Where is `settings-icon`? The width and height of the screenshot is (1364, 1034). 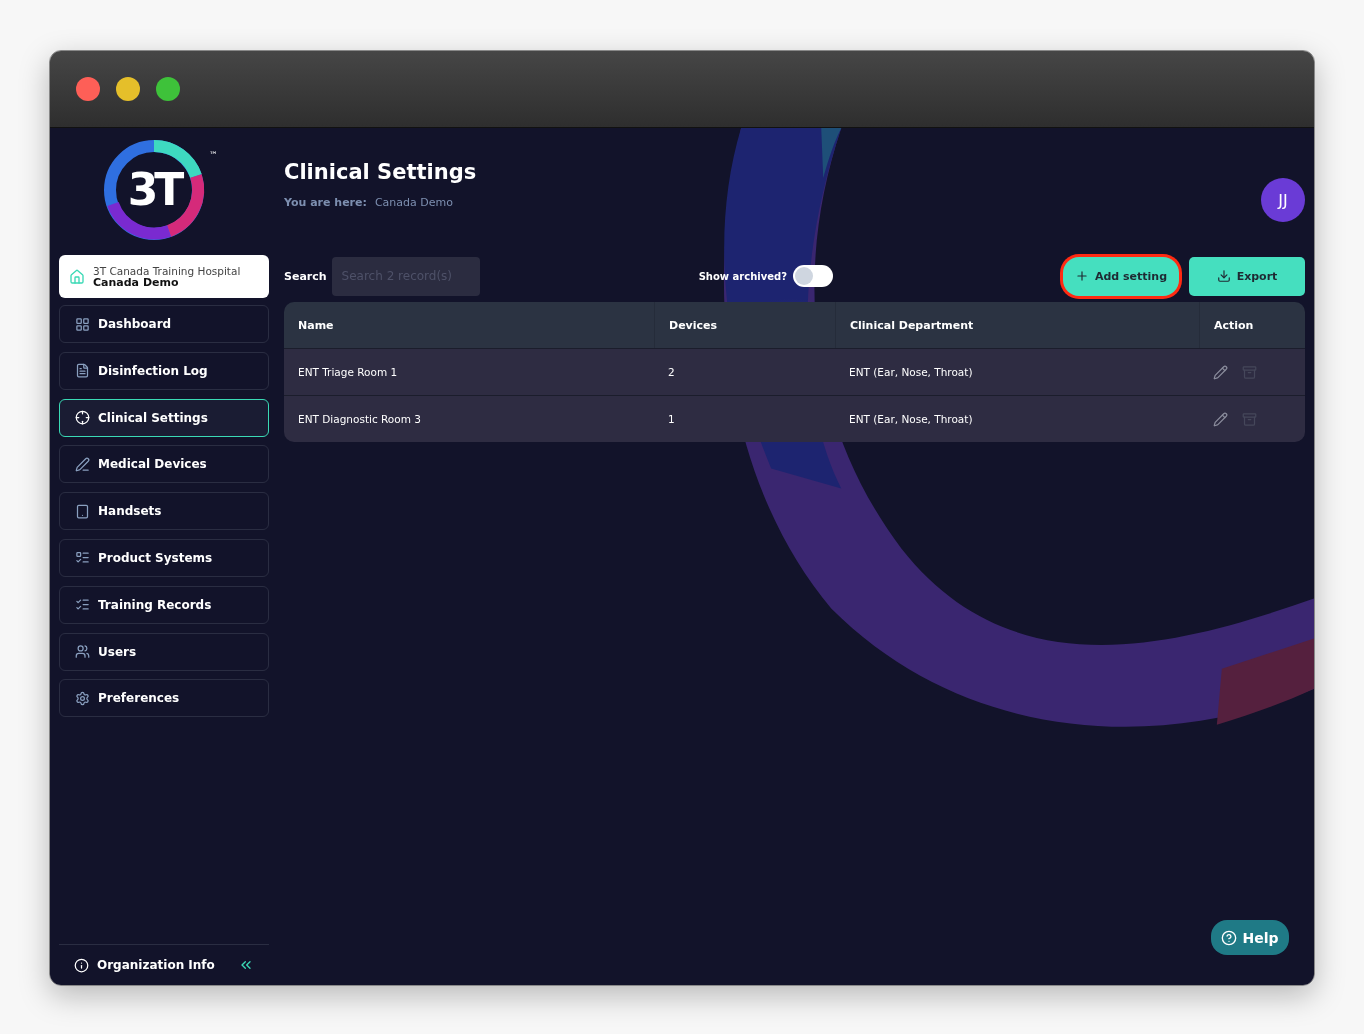 settings-icon is located at coordinates (82, 698).